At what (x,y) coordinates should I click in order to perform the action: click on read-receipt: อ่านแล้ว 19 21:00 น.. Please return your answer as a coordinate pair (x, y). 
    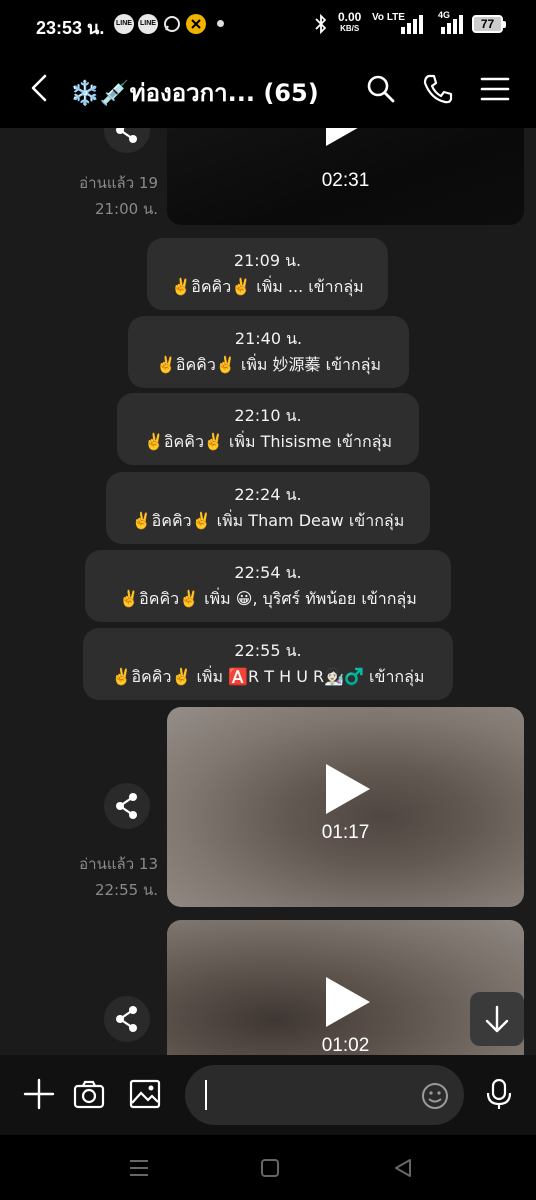
    Looking at the image, I should click on (118, 196).